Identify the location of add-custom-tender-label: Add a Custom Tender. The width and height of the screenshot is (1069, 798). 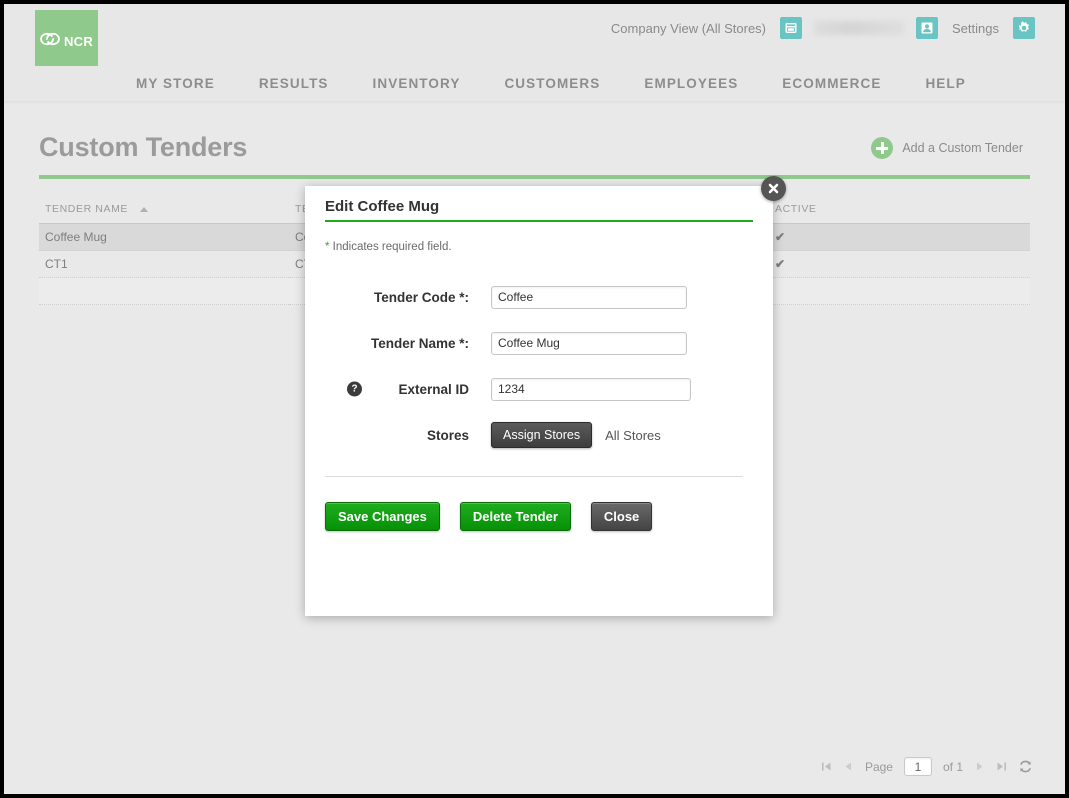
(962, 148).